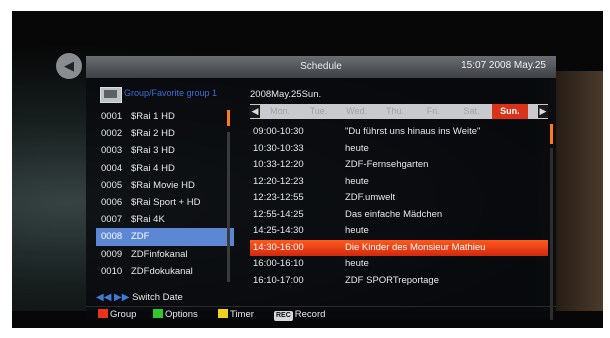  Describe the element at coordinates (112, 116) in the screenshot. I see `channel-number: 0001` at that location.